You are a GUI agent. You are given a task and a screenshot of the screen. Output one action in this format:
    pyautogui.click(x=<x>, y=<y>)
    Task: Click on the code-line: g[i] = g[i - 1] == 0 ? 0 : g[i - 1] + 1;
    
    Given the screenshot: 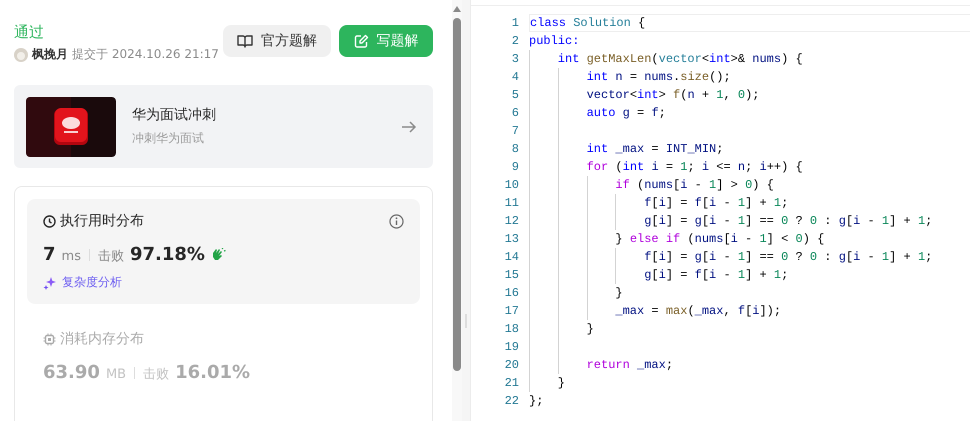 What is the action you would take?
    pyautogui.click(x=788, y=221)
    